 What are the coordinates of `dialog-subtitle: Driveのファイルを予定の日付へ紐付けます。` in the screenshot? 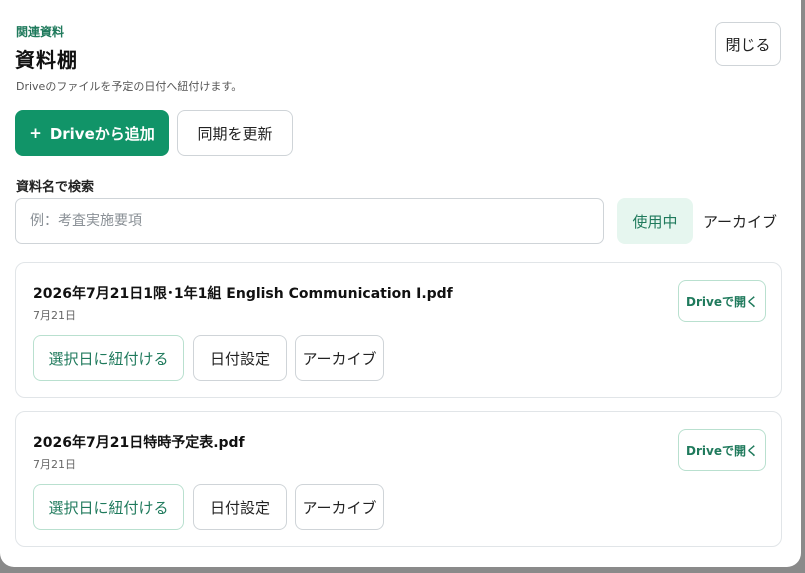 It's located at (129, 86).